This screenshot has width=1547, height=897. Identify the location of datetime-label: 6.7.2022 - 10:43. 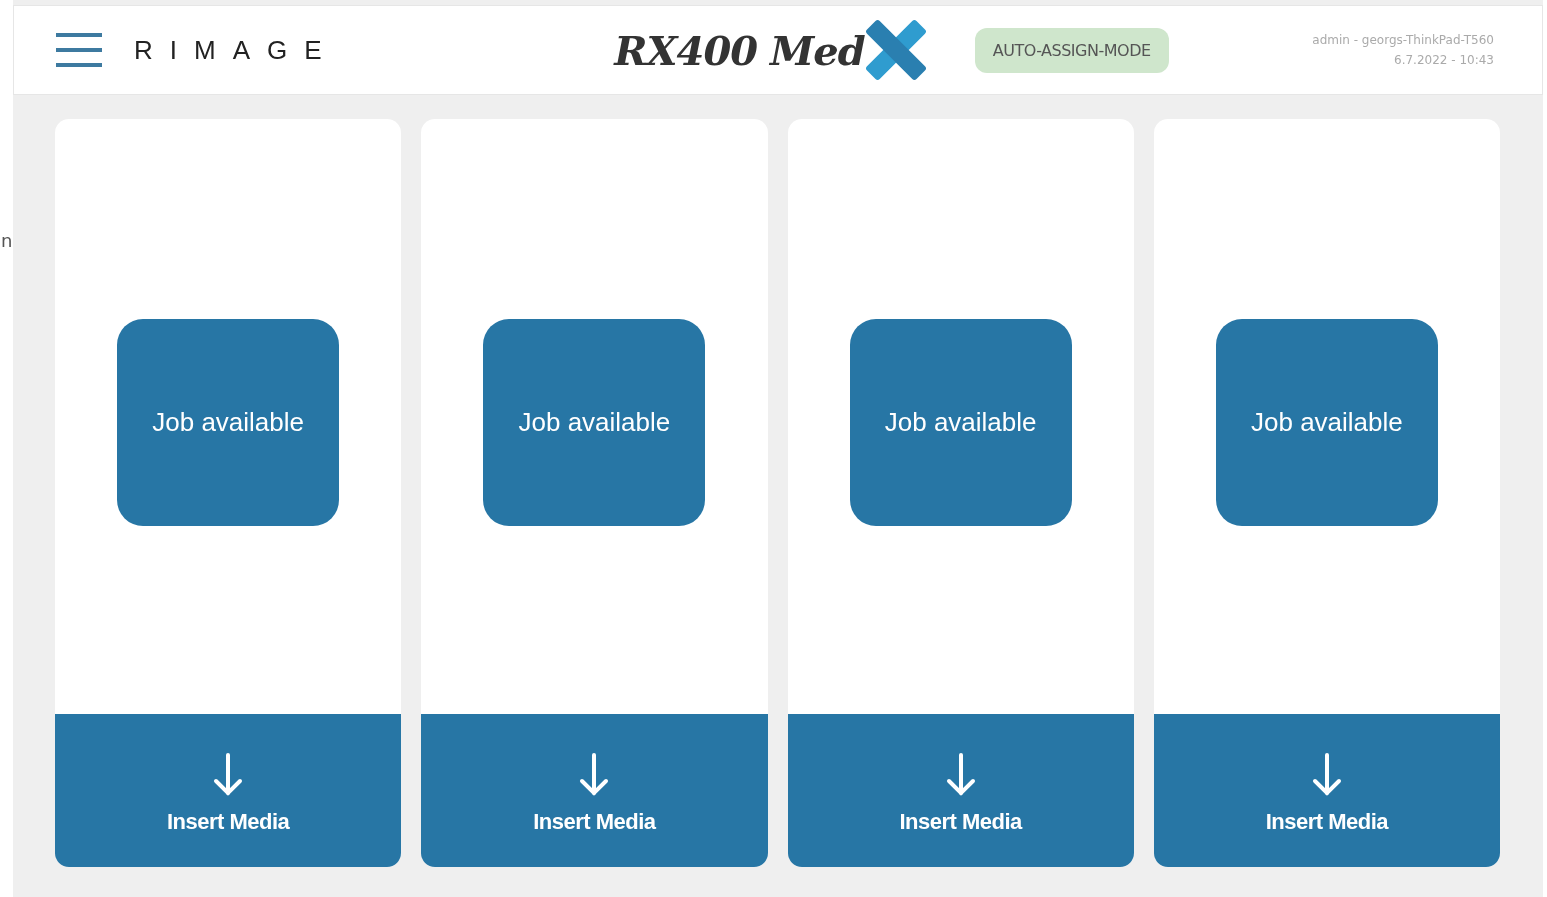
(1444, 60).